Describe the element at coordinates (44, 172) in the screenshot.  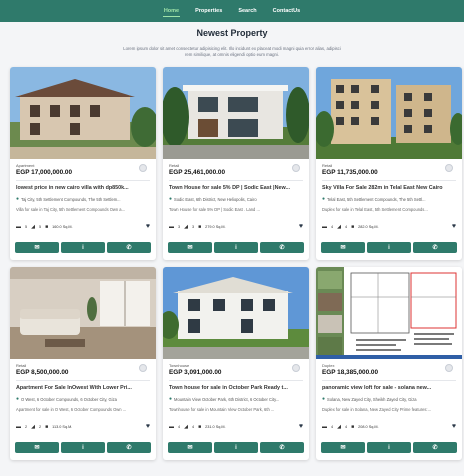
I see `property-price: EGP 17,000,000.00` at that location.